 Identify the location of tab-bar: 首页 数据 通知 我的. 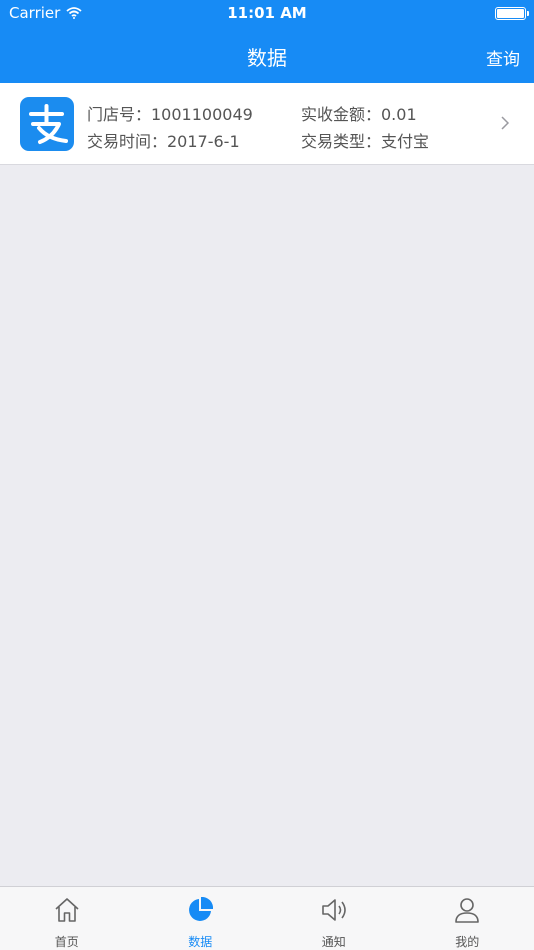
(267, 918).